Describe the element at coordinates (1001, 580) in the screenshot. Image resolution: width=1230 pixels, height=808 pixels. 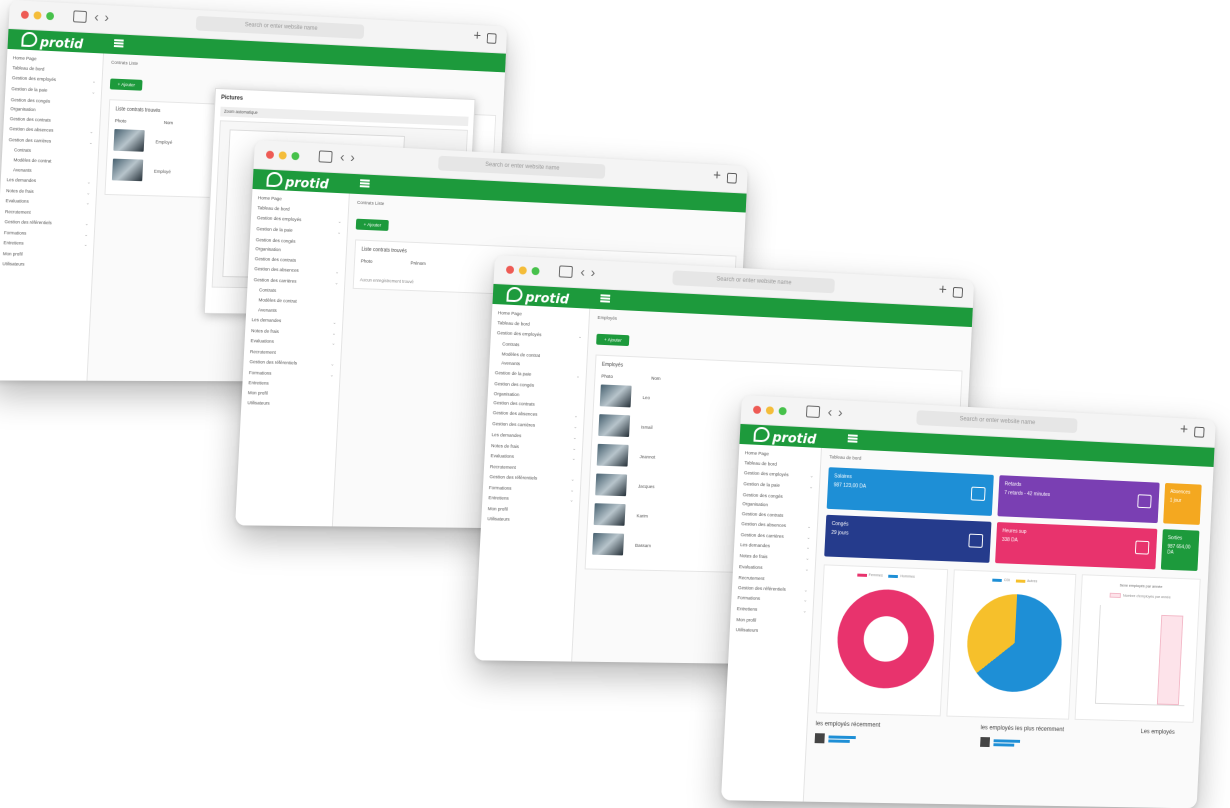
I see `legend-item: CDI` at that location.